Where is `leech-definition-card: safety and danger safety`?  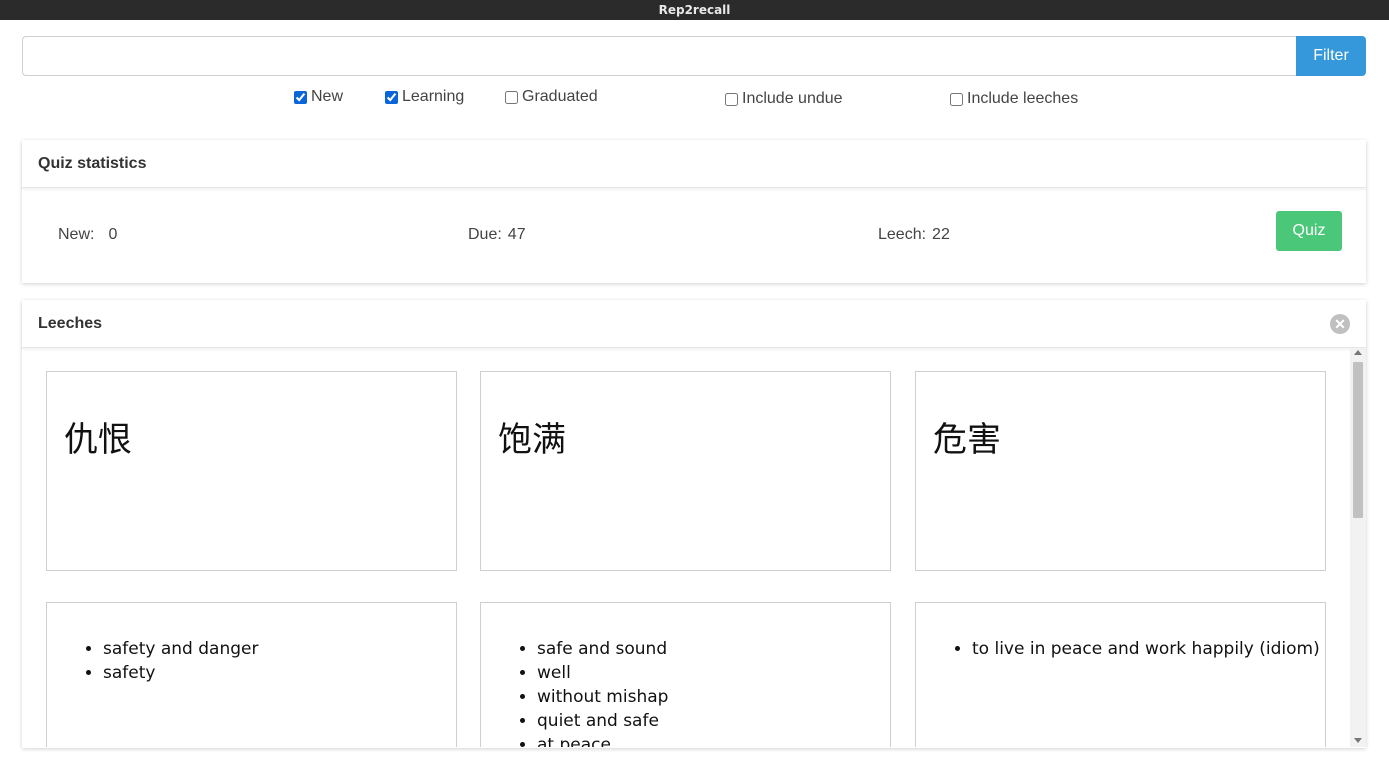
leech-definition-card: safety and danger safety is located at coordinates (251, 674).